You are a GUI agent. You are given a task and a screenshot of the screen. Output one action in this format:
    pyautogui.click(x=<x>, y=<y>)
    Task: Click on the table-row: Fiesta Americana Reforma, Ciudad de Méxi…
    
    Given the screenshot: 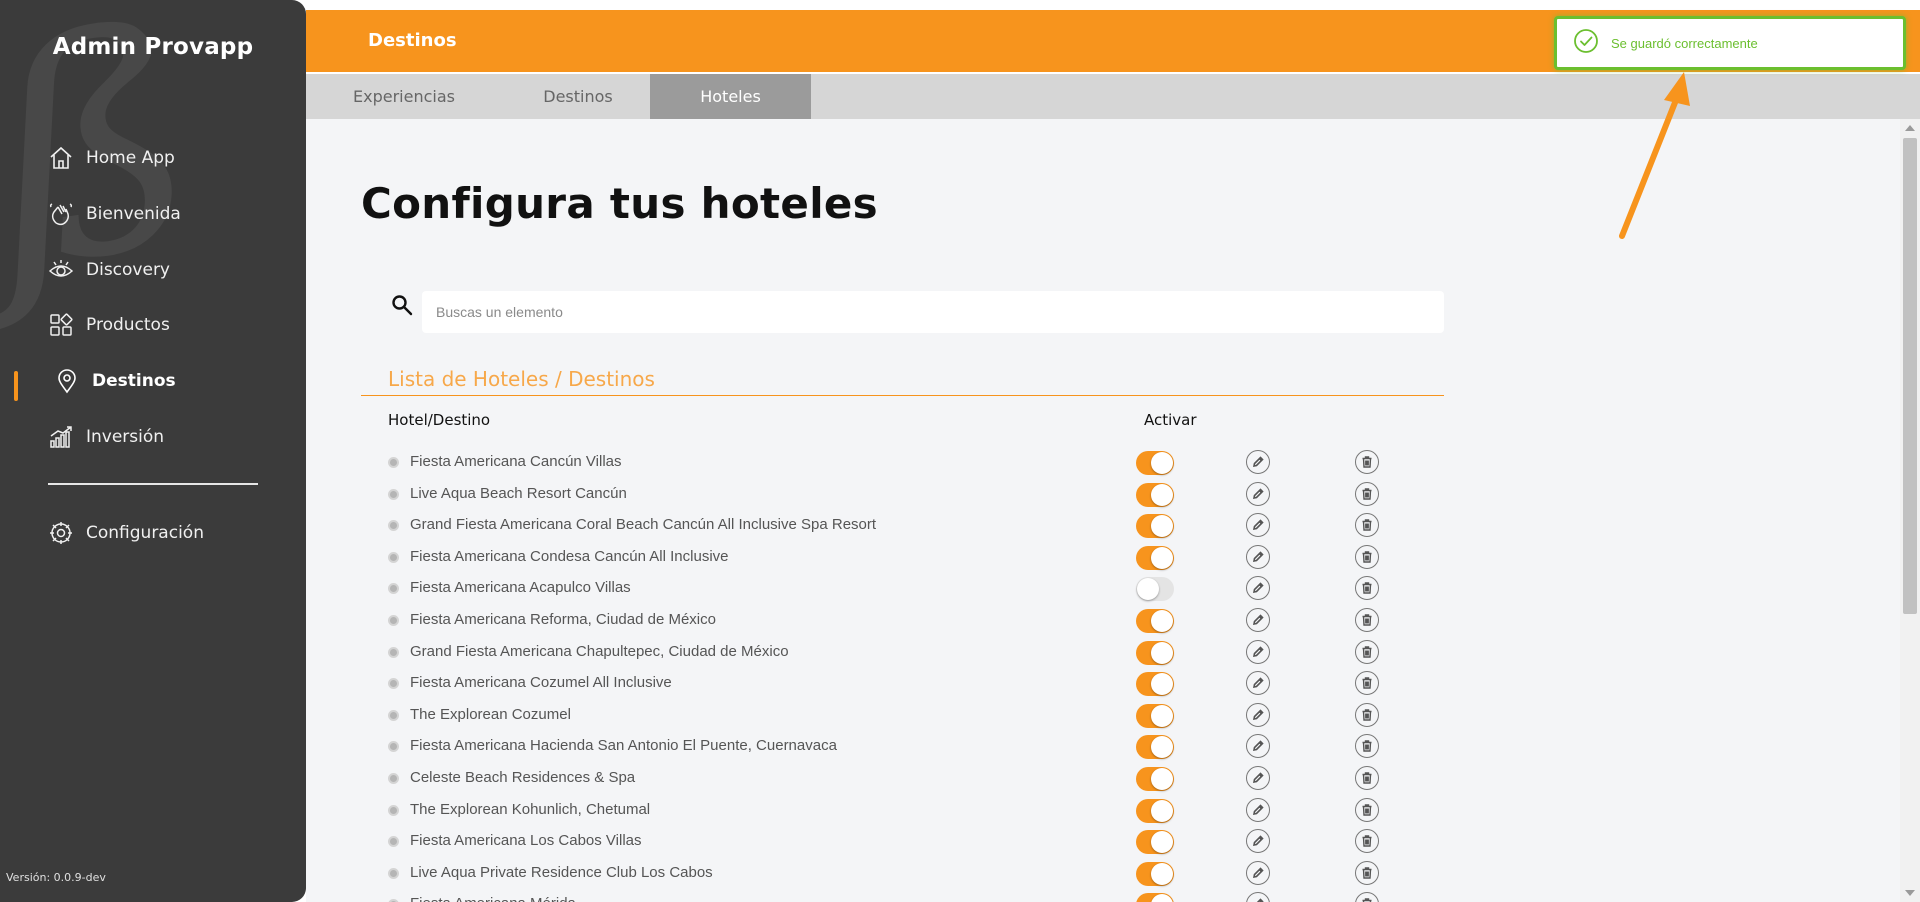 What is the action you would take?
    pyautogui.click(x=908, y=620)
    